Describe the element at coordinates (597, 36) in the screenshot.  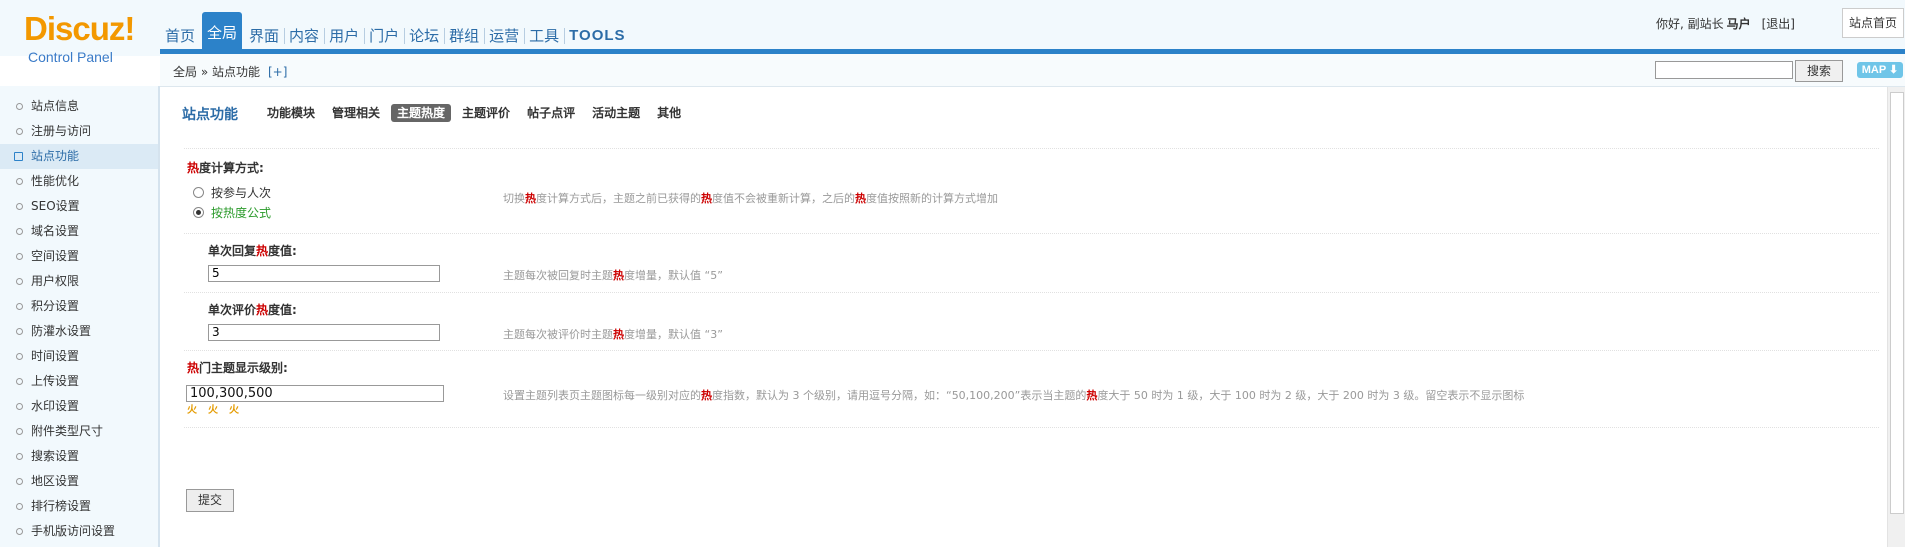
I see `nav-tools: TOOLS` at that location.